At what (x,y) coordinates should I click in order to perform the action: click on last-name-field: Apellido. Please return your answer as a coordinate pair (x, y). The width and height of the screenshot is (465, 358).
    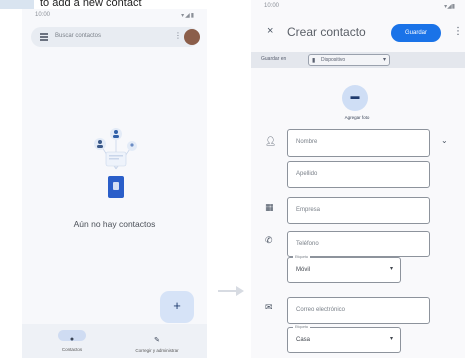
    Looking at the image, I should click on (358, 174).